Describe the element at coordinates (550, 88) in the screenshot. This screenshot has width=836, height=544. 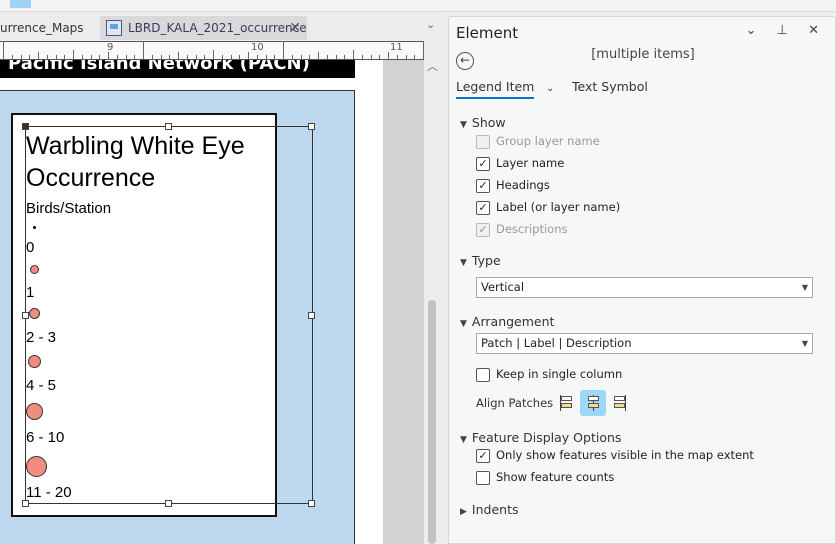
I see `tab-dropdown-chevron-down-icon: ⌄` at that location.